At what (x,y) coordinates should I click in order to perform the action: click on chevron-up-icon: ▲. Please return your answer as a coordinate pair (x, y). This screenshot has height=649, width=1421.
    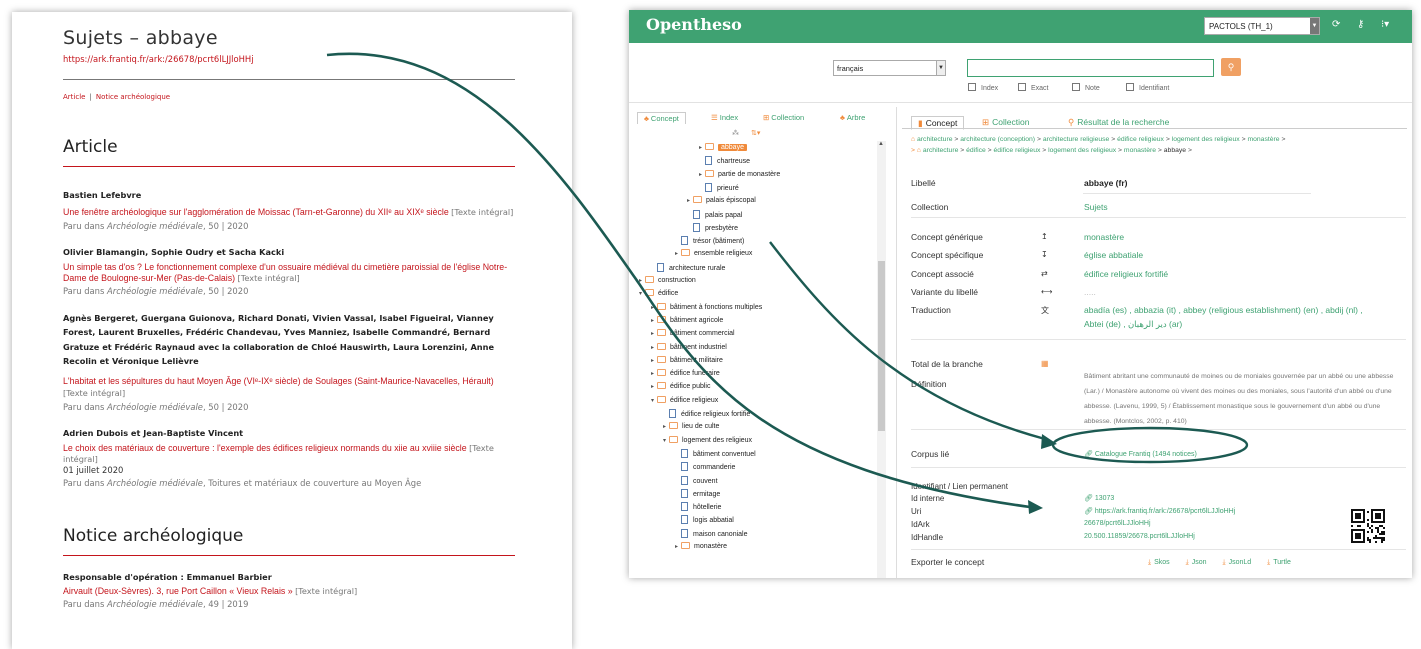
    Looking at the image, I should click on (881, 144).